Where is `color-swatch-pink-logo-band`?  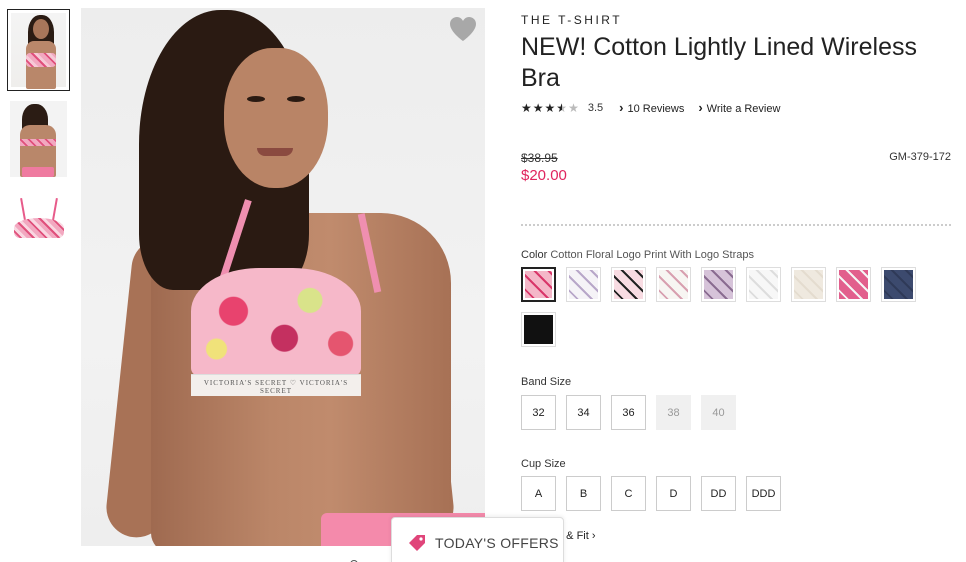
color-swatch-pink-logo-band is located at coordinates (853, 284).